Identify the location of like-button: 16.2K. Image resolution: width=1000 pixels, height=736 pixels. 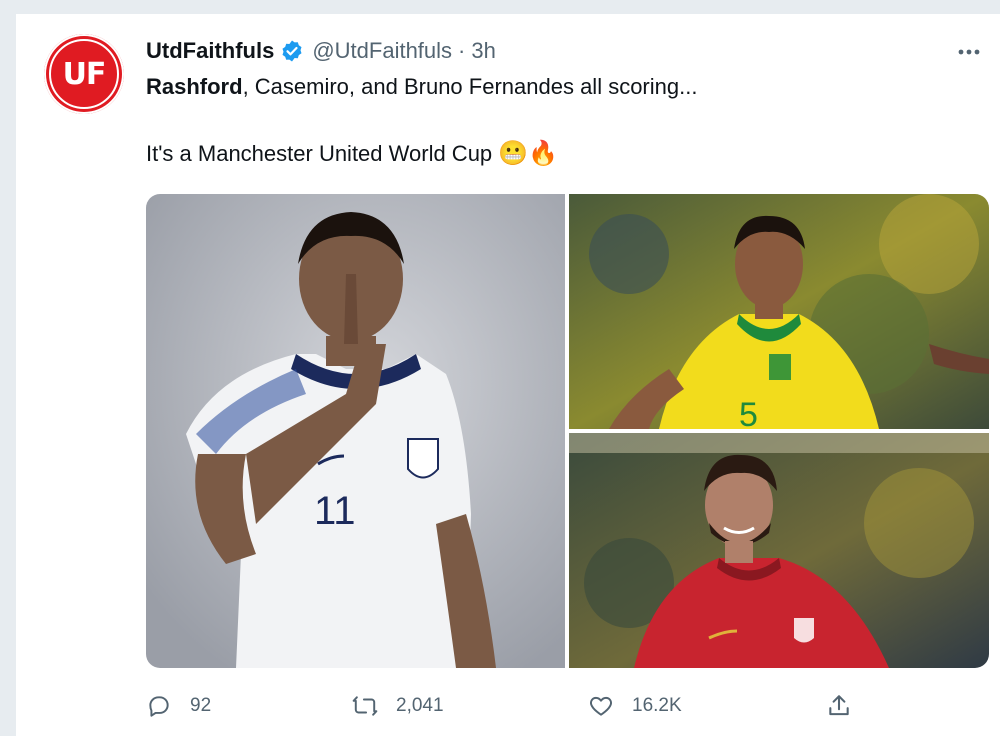
(635, 706).